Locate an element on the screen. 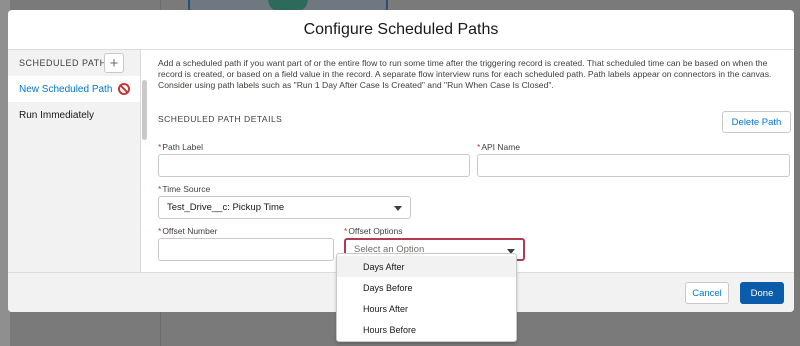  dropdown-option-days-before: Days Before is located at coordinates (426, 287).